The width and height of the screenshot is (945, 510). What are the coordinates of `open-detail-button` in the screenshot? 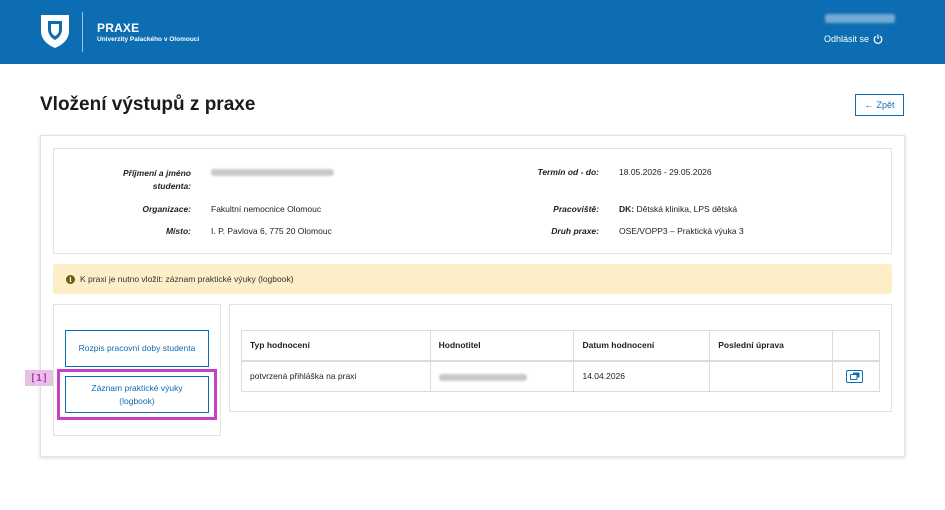 It's located at (855, 376).